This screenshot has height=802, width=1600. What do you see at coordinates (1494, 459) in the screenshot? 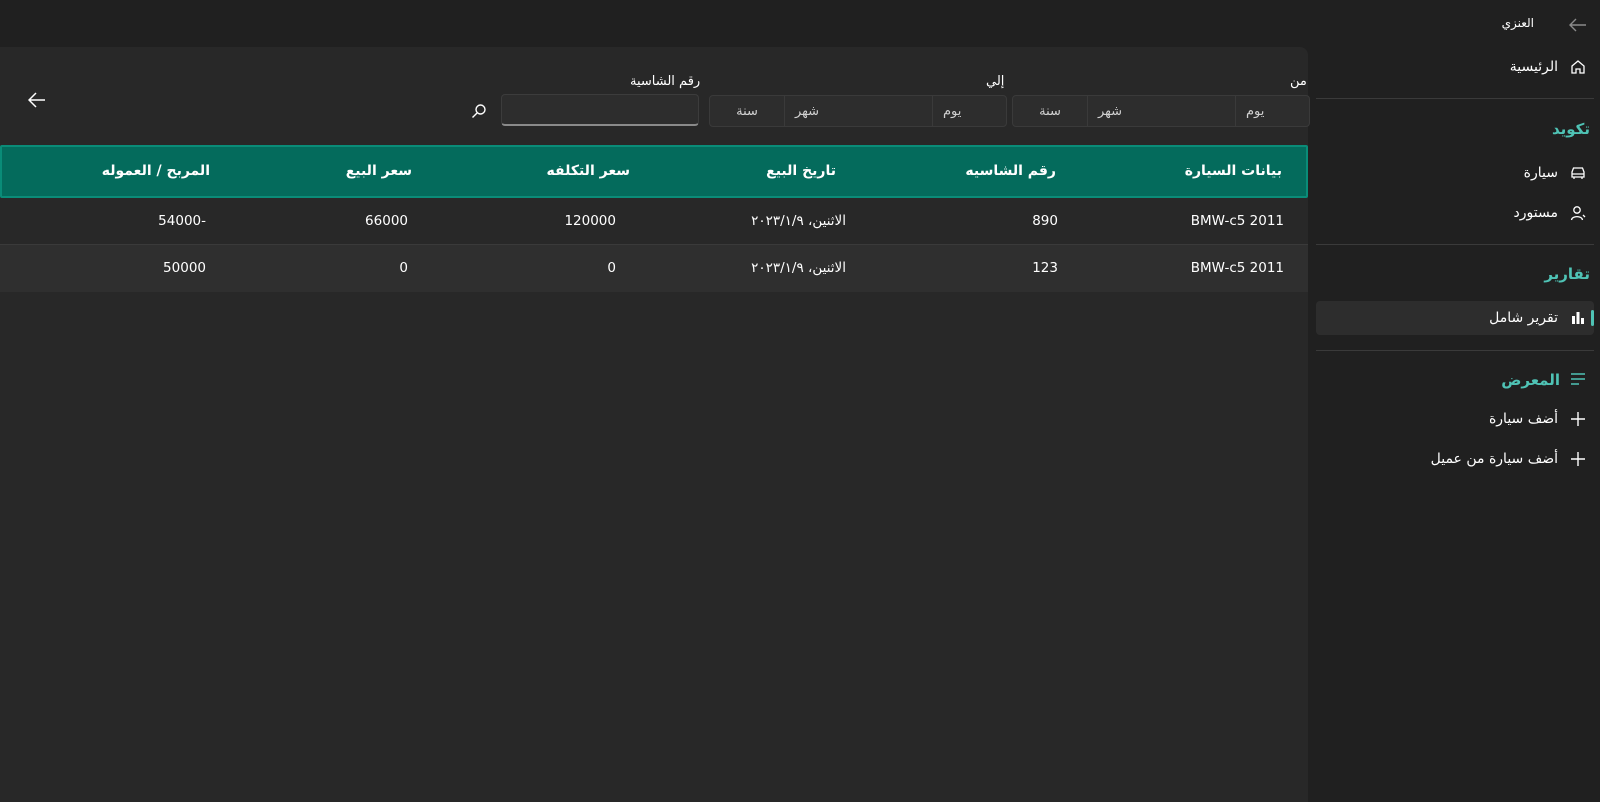
I see `nav-item-add-car-client-label: أضف سيارة من عميل` at bounding box center [1494, 459].